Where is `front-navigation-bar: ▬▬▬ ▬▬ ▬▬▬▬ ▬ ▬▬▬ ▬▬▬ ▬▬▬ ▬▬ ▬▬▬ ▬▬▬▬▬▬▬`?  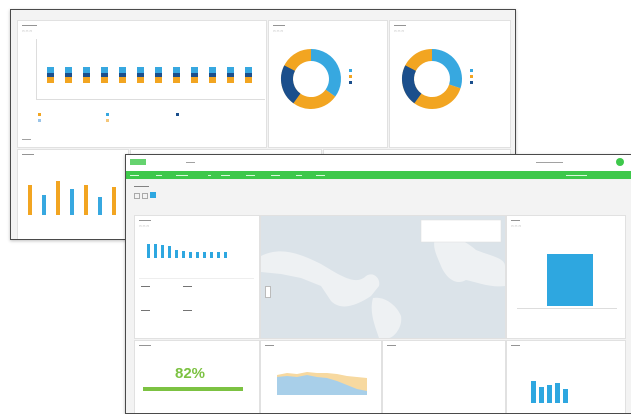
front-navigation-bar: ▬▬▬ ▬▬ ▬▬▬▬ ▬ ▬▬▬ ▬▬▬ ▬▬▬ ▬▬ ▬▬▬ ▬▬▬▬▬▬▬ is located at coordinates (378, 175).